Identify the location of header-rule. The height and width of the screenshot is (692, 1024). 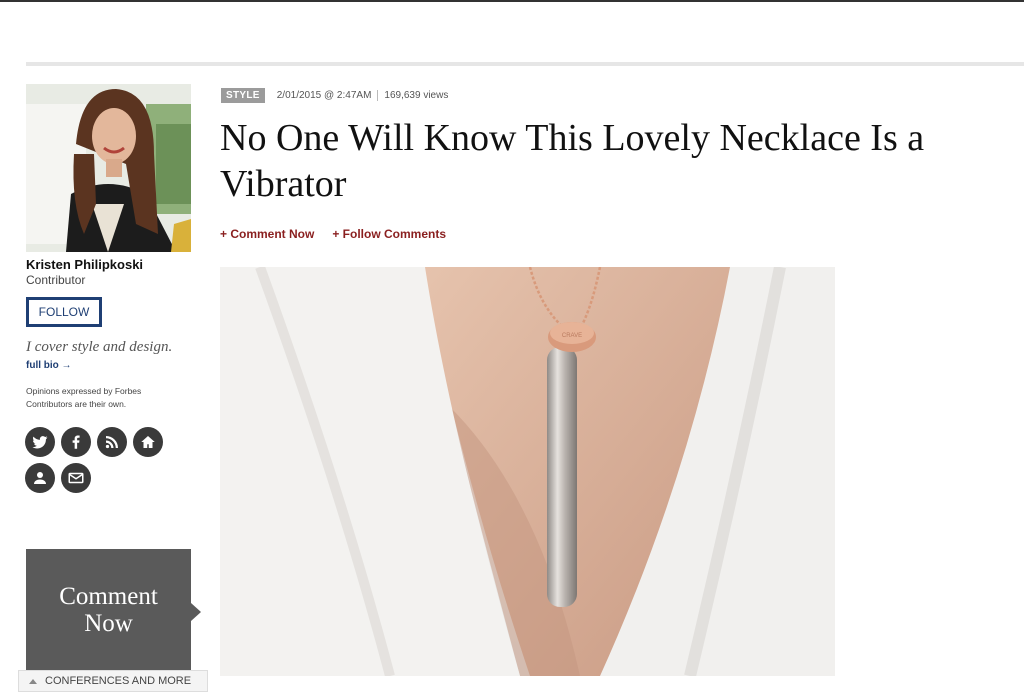
(525, 64).